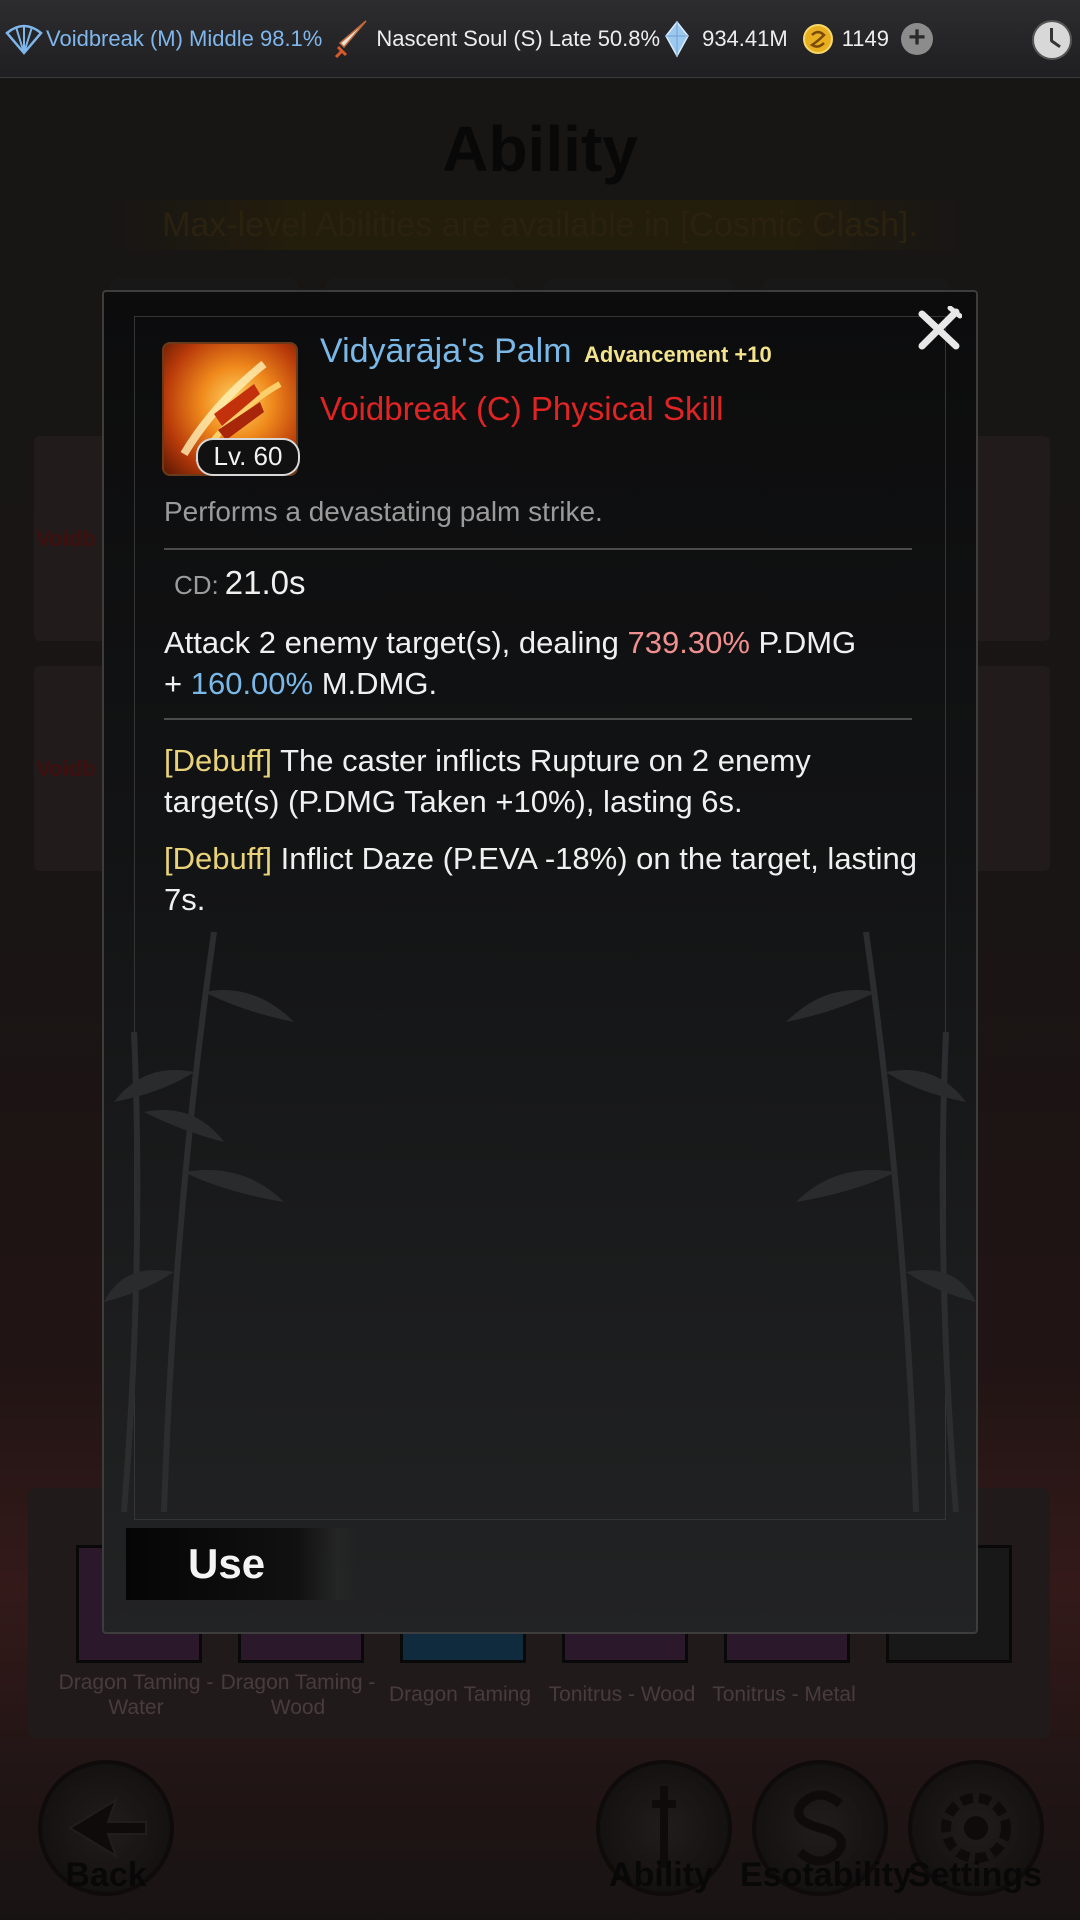 This screenshot has height=1920, width=1080. I want to click on fan-icon, so click(24, 39).